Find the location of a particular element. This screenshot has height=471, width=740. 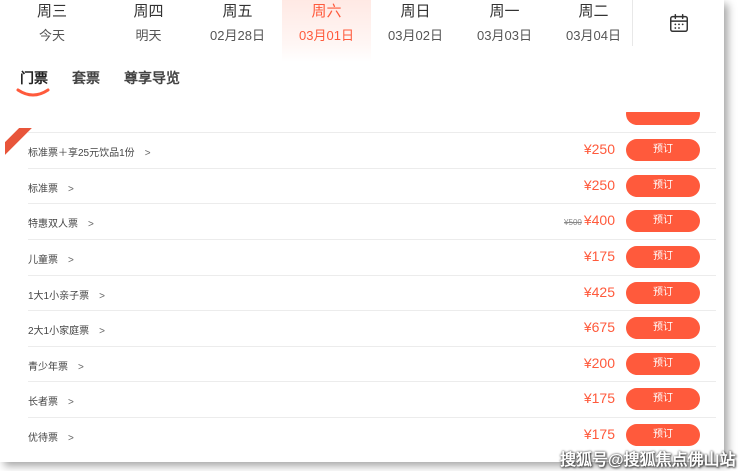

calendar-button is located at coordinates (678, 23).